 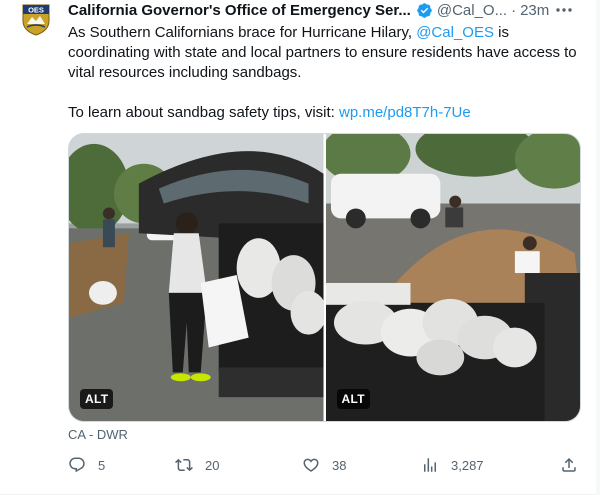 I want to click on tweet-timestamp: 23m, so click(x=534, y=10).